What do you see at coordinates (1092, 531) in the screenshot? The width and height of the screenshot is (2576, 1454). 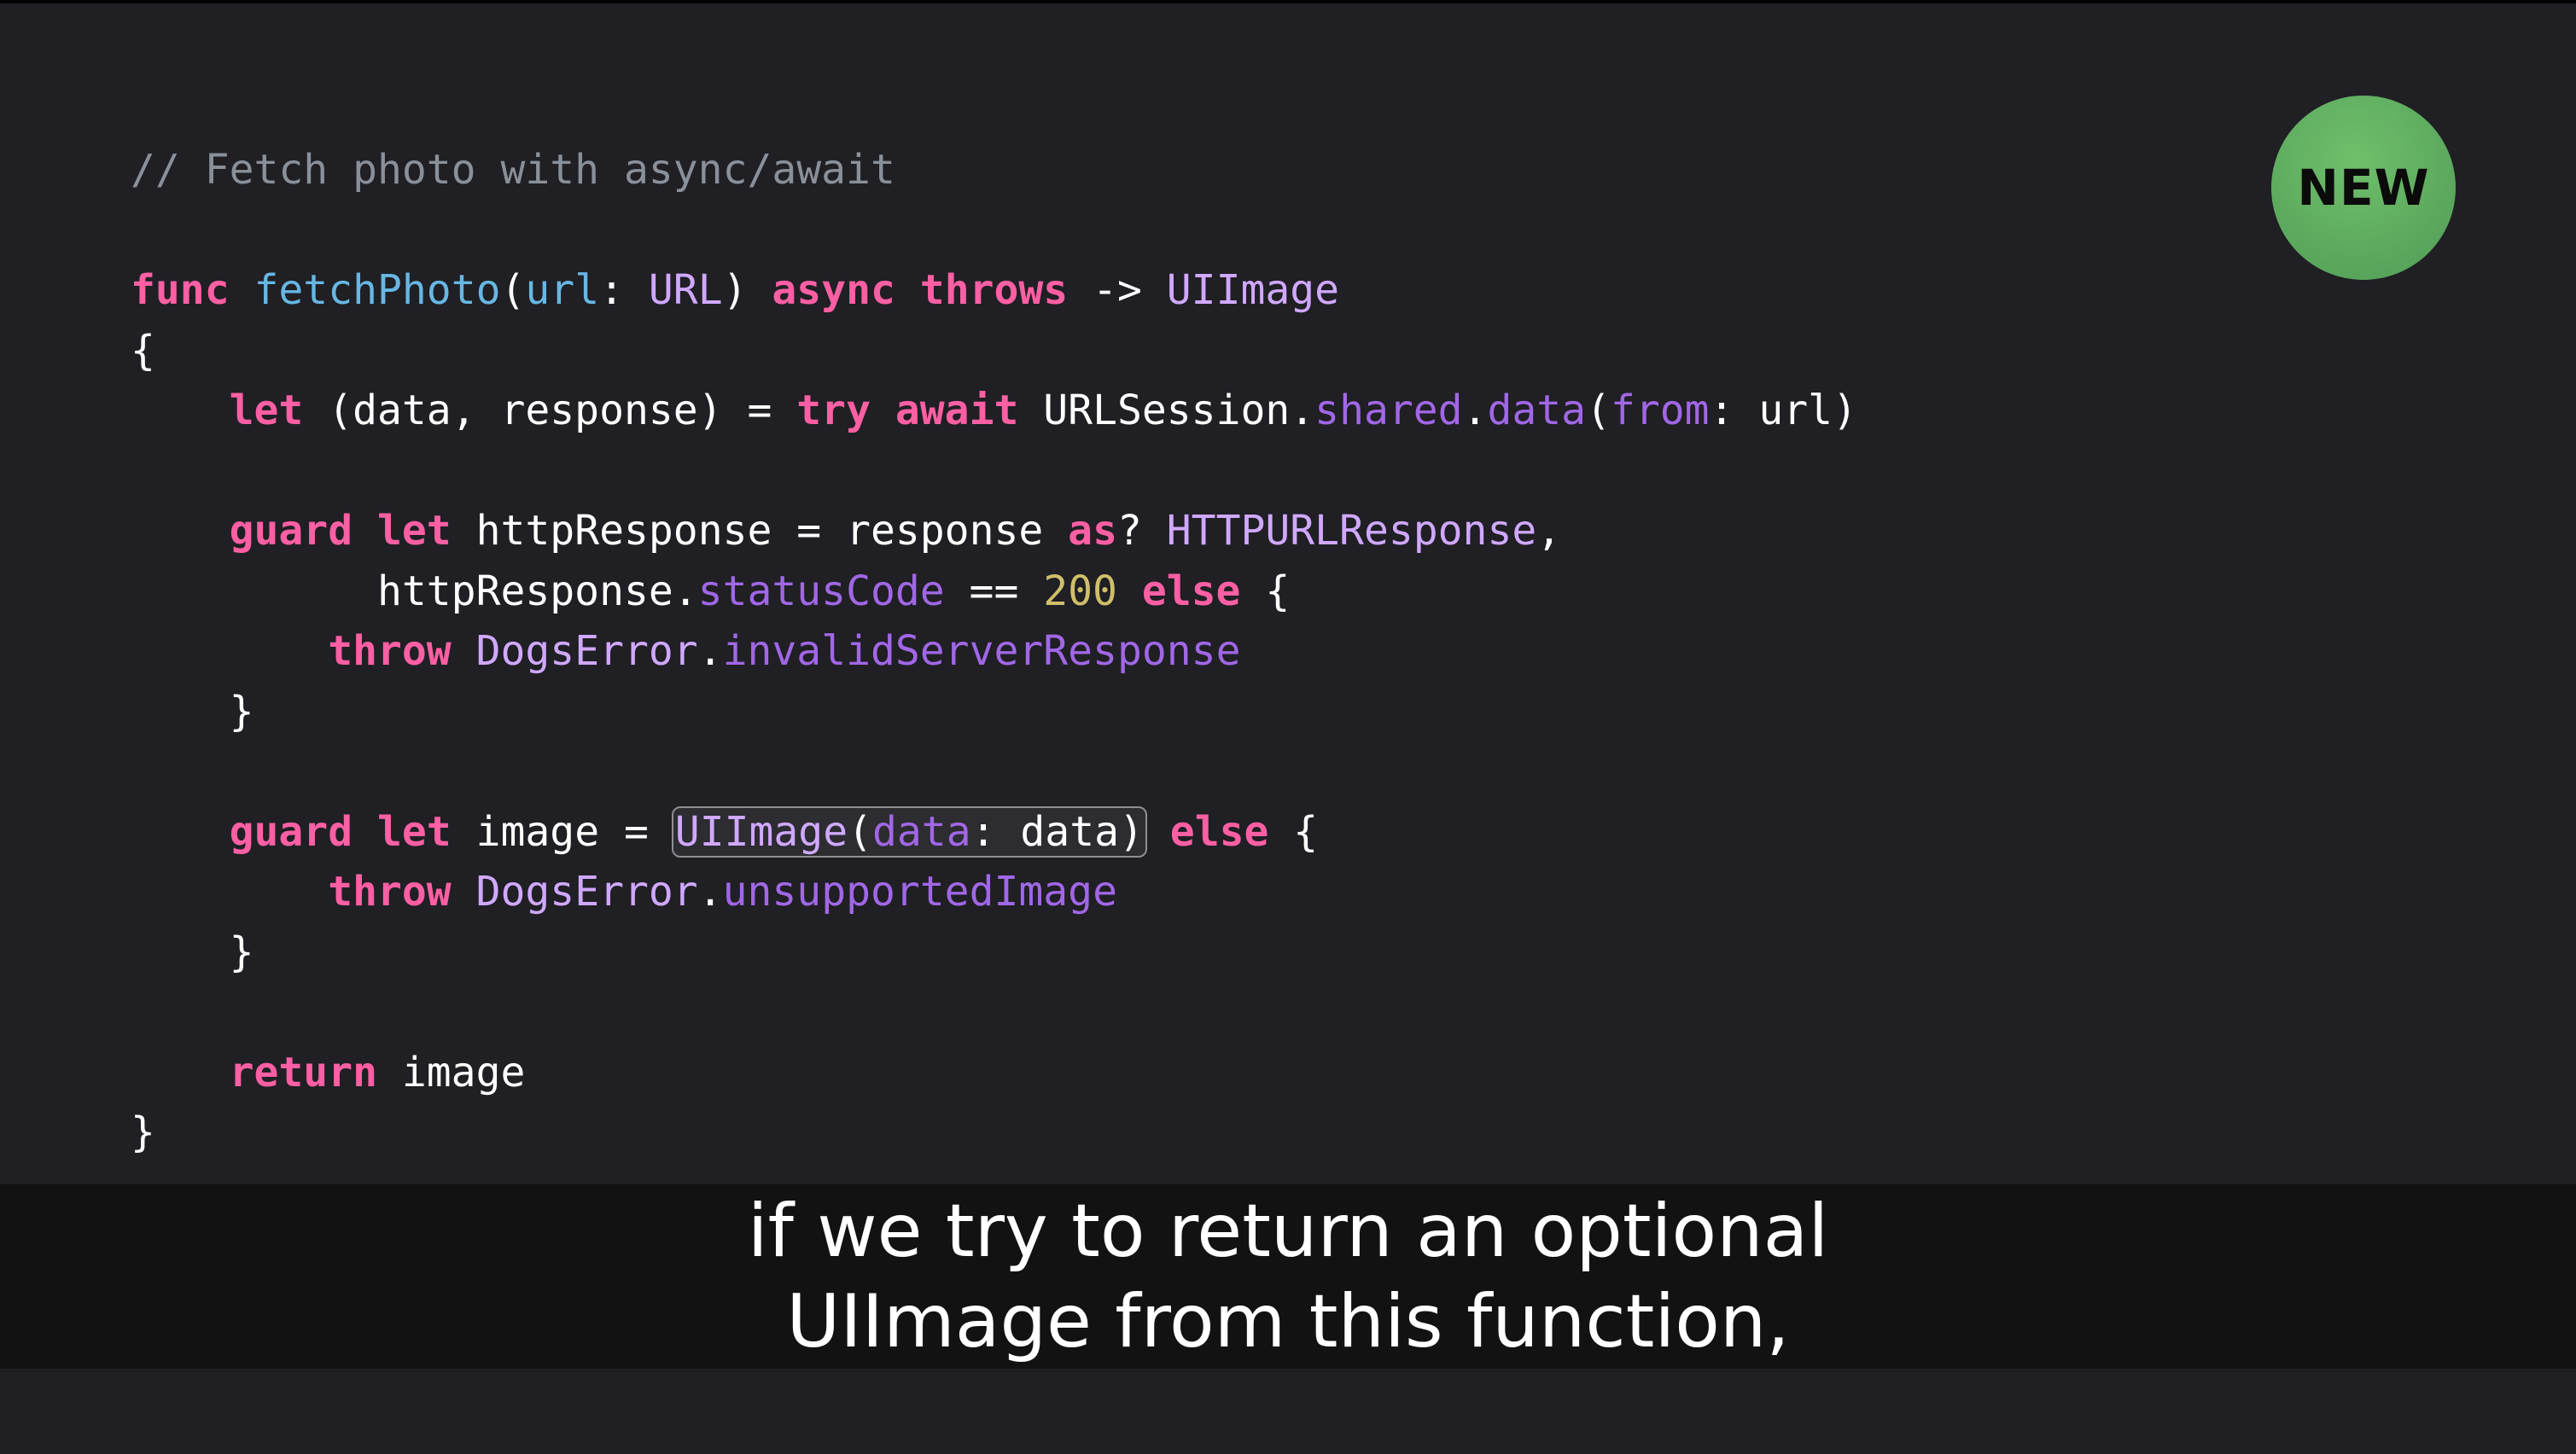 I see `keyword-as: as` at bounding box center [1092, 531].